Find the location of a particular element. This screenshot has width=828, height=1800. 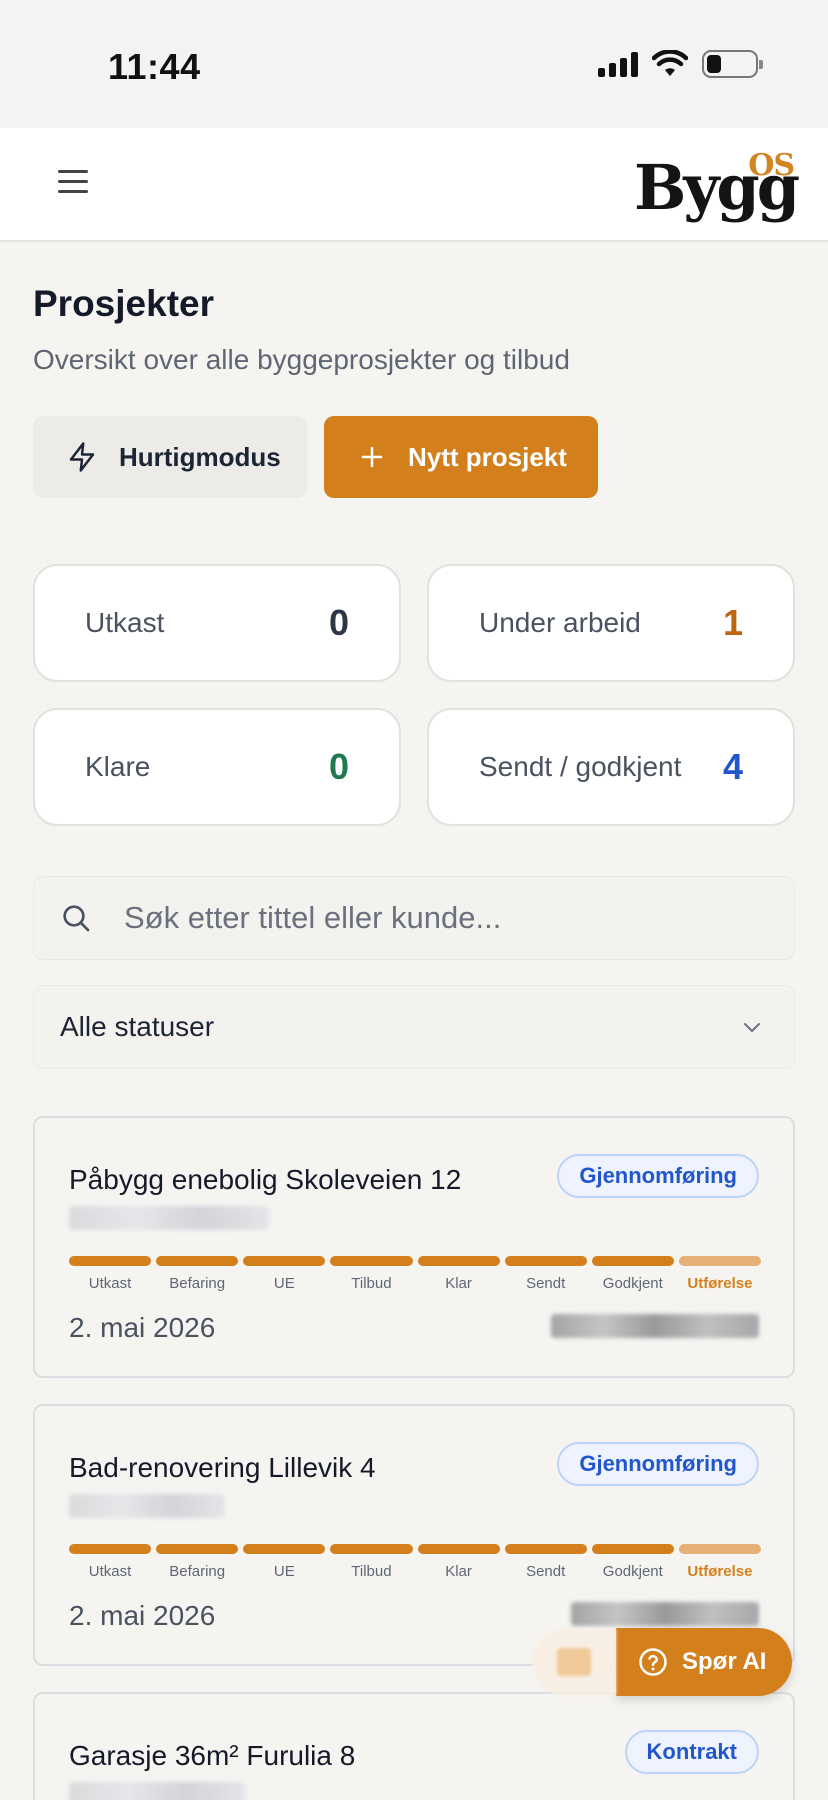

help-circle-icon is located at coordinates (653, 1662).